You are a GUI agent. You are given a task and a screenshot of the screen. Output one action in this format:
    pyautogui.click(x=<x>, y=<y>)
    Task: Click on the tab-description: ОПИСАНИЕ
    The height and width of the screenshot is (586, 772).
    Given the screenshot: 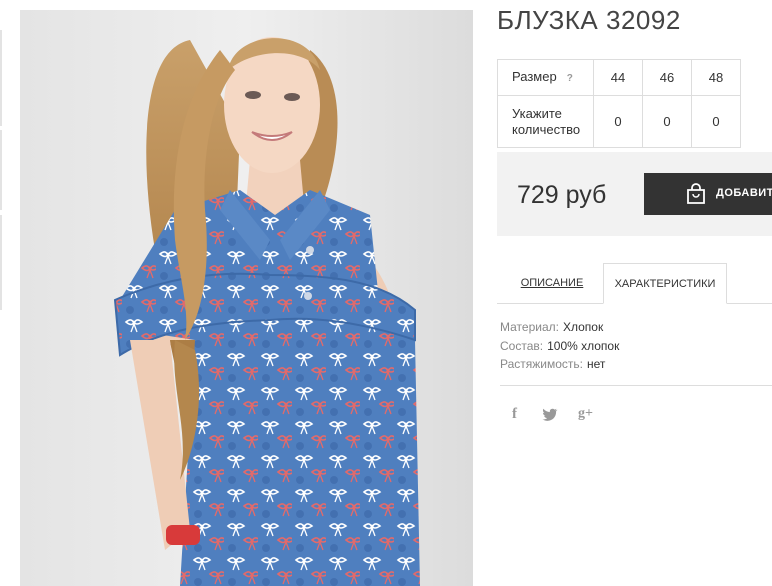 What is the action you would take?
    pyautogui.click(x=552, y=283)
    